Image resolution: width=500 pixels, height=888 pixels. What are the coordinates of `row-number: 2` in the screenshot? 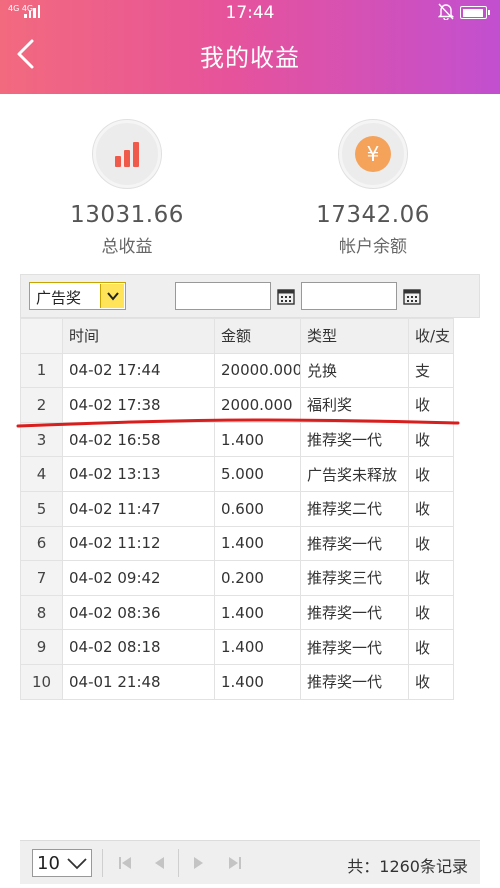 It's located at (41, 405).